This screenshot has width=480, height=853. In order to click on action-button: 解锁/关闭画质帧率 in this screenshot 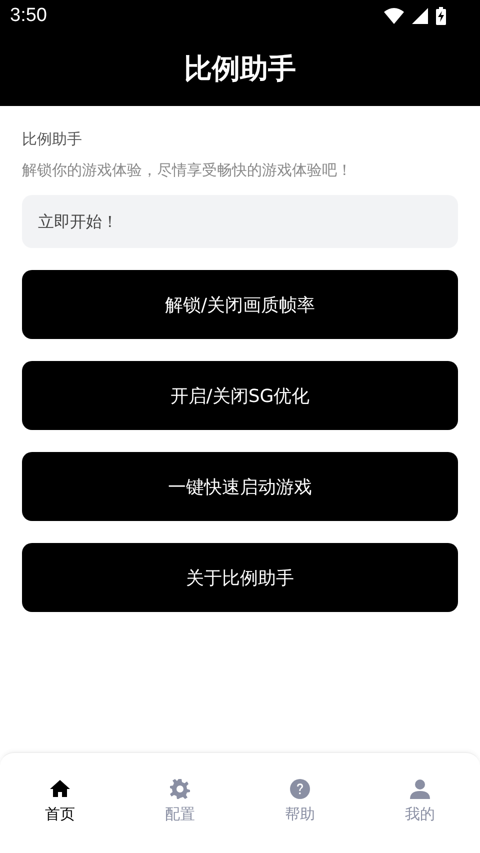, I will do `click(240, 304)`.